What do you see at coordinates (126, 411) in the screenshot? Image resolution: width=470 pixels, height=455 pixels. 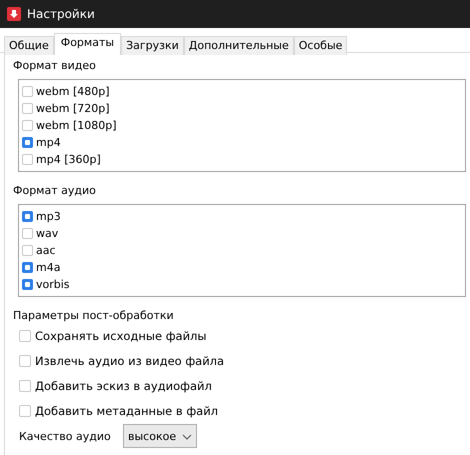 I see `checkbox-label: Добавить метаданные в файл` at bounding box center [126, 411].